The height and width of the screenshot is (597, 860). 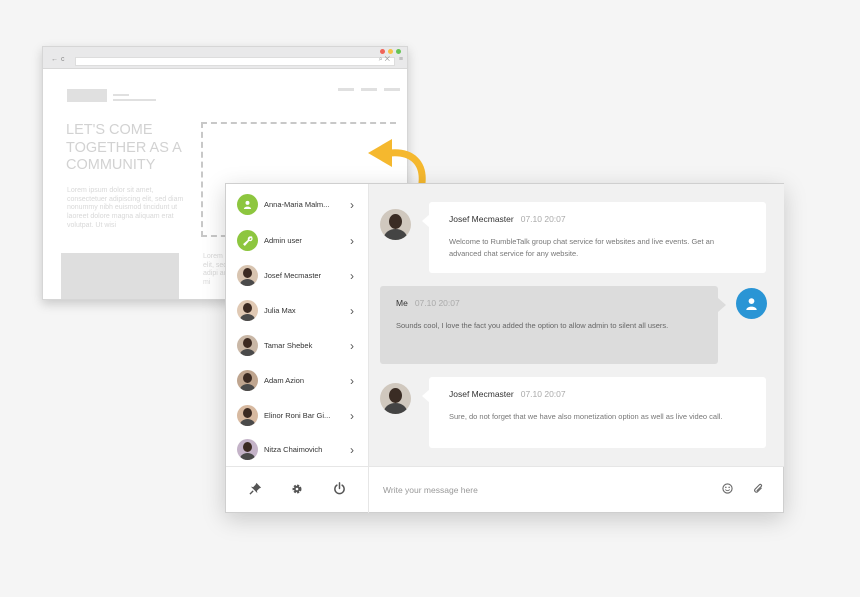 I want to click on user-list-item: Adam Azion ›, so click(x=297, y=380).